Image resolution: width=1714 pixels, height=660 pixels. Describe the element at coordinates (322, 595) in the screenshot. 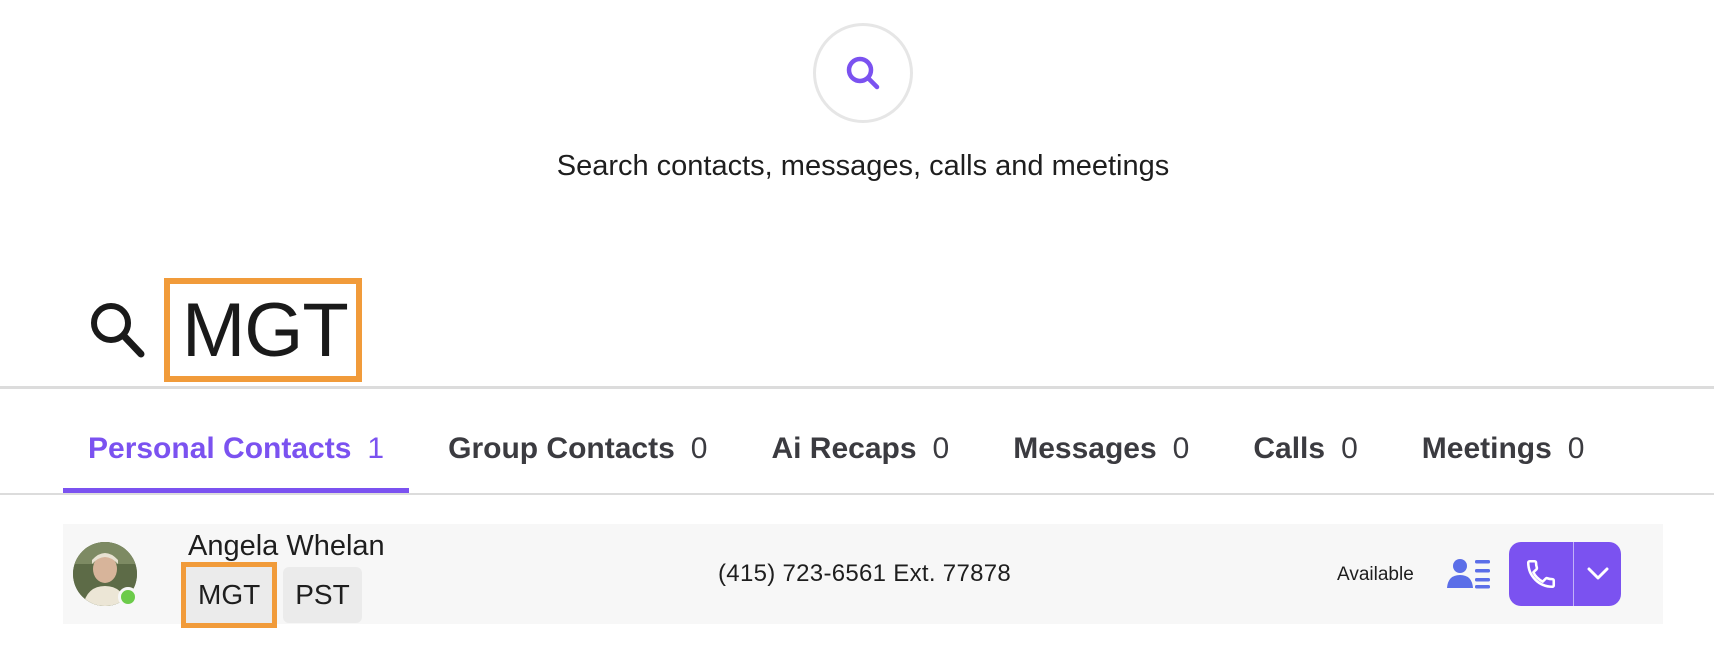

I see `tag-badge: PST` at that location.